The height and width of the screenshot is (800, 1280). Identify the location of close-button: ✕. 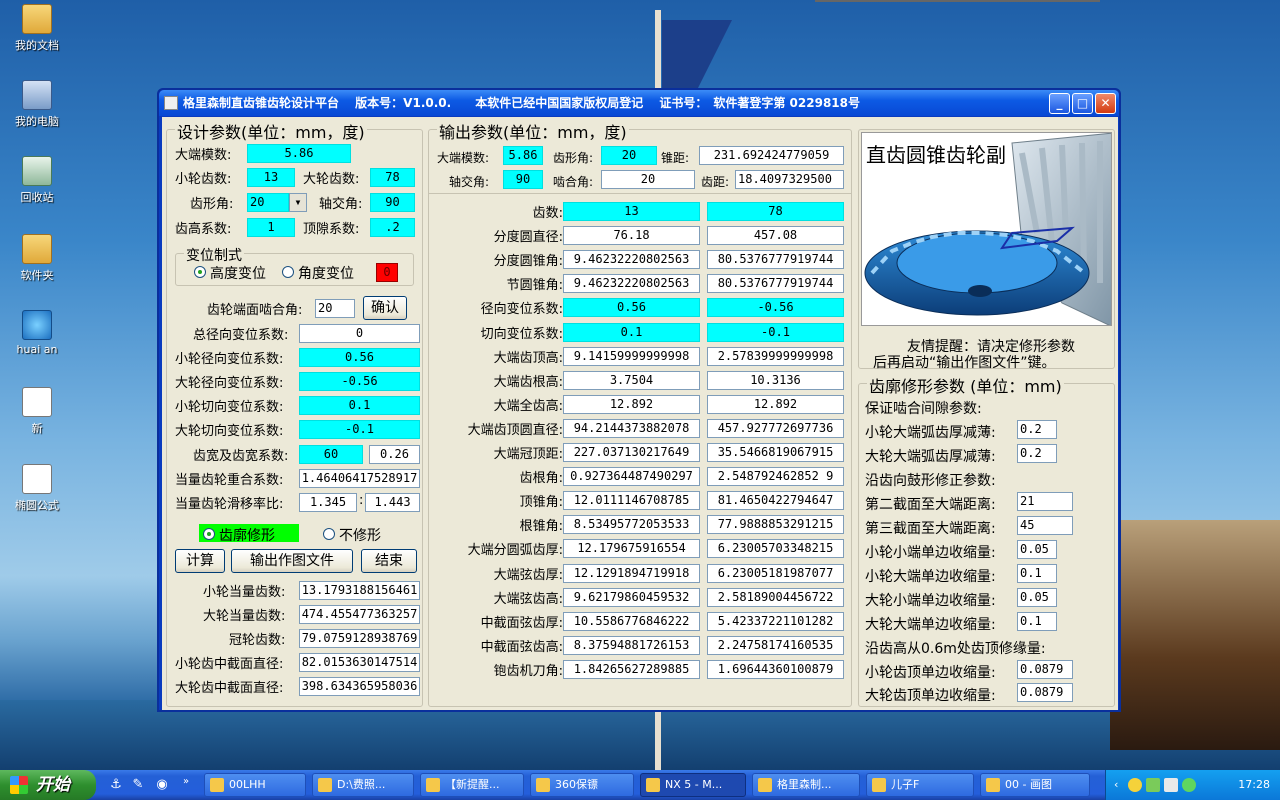
(1105, 103).